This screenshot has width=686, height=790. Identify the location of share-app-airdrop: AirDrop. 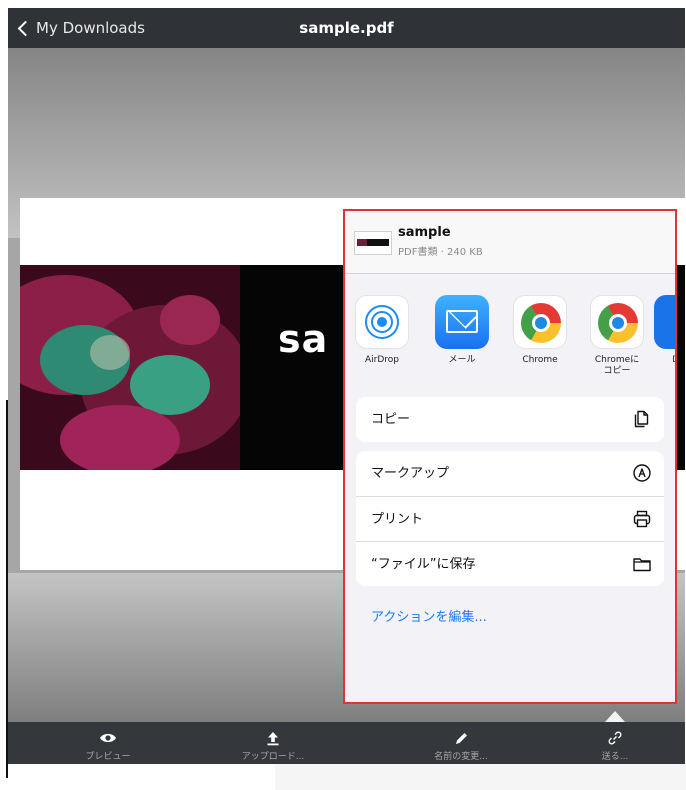
(382, 330).